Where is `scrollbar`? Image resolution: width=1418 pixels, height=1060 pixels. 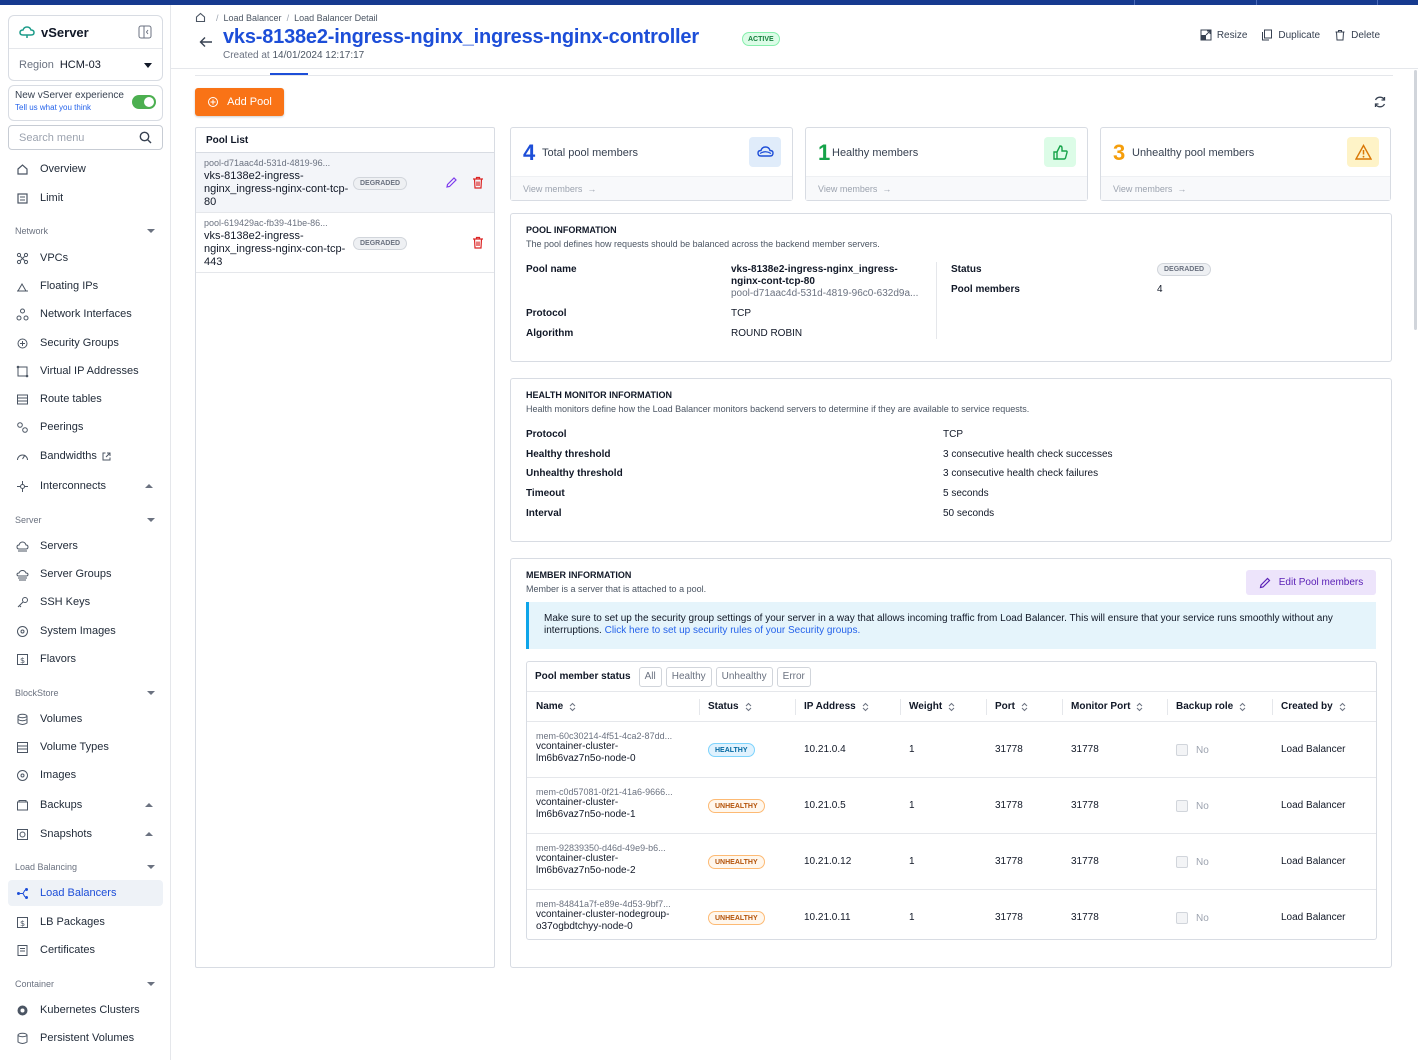 scrollbar is located at coordinates (1415, 200).